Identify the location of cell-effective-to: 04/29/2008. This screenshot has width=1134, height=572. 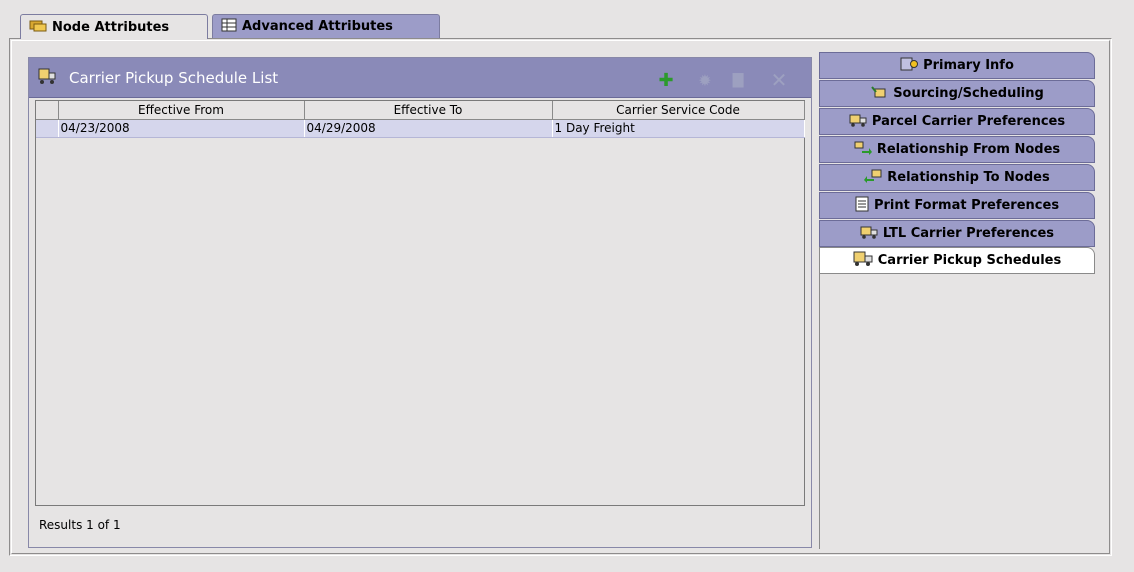
(428, 128).